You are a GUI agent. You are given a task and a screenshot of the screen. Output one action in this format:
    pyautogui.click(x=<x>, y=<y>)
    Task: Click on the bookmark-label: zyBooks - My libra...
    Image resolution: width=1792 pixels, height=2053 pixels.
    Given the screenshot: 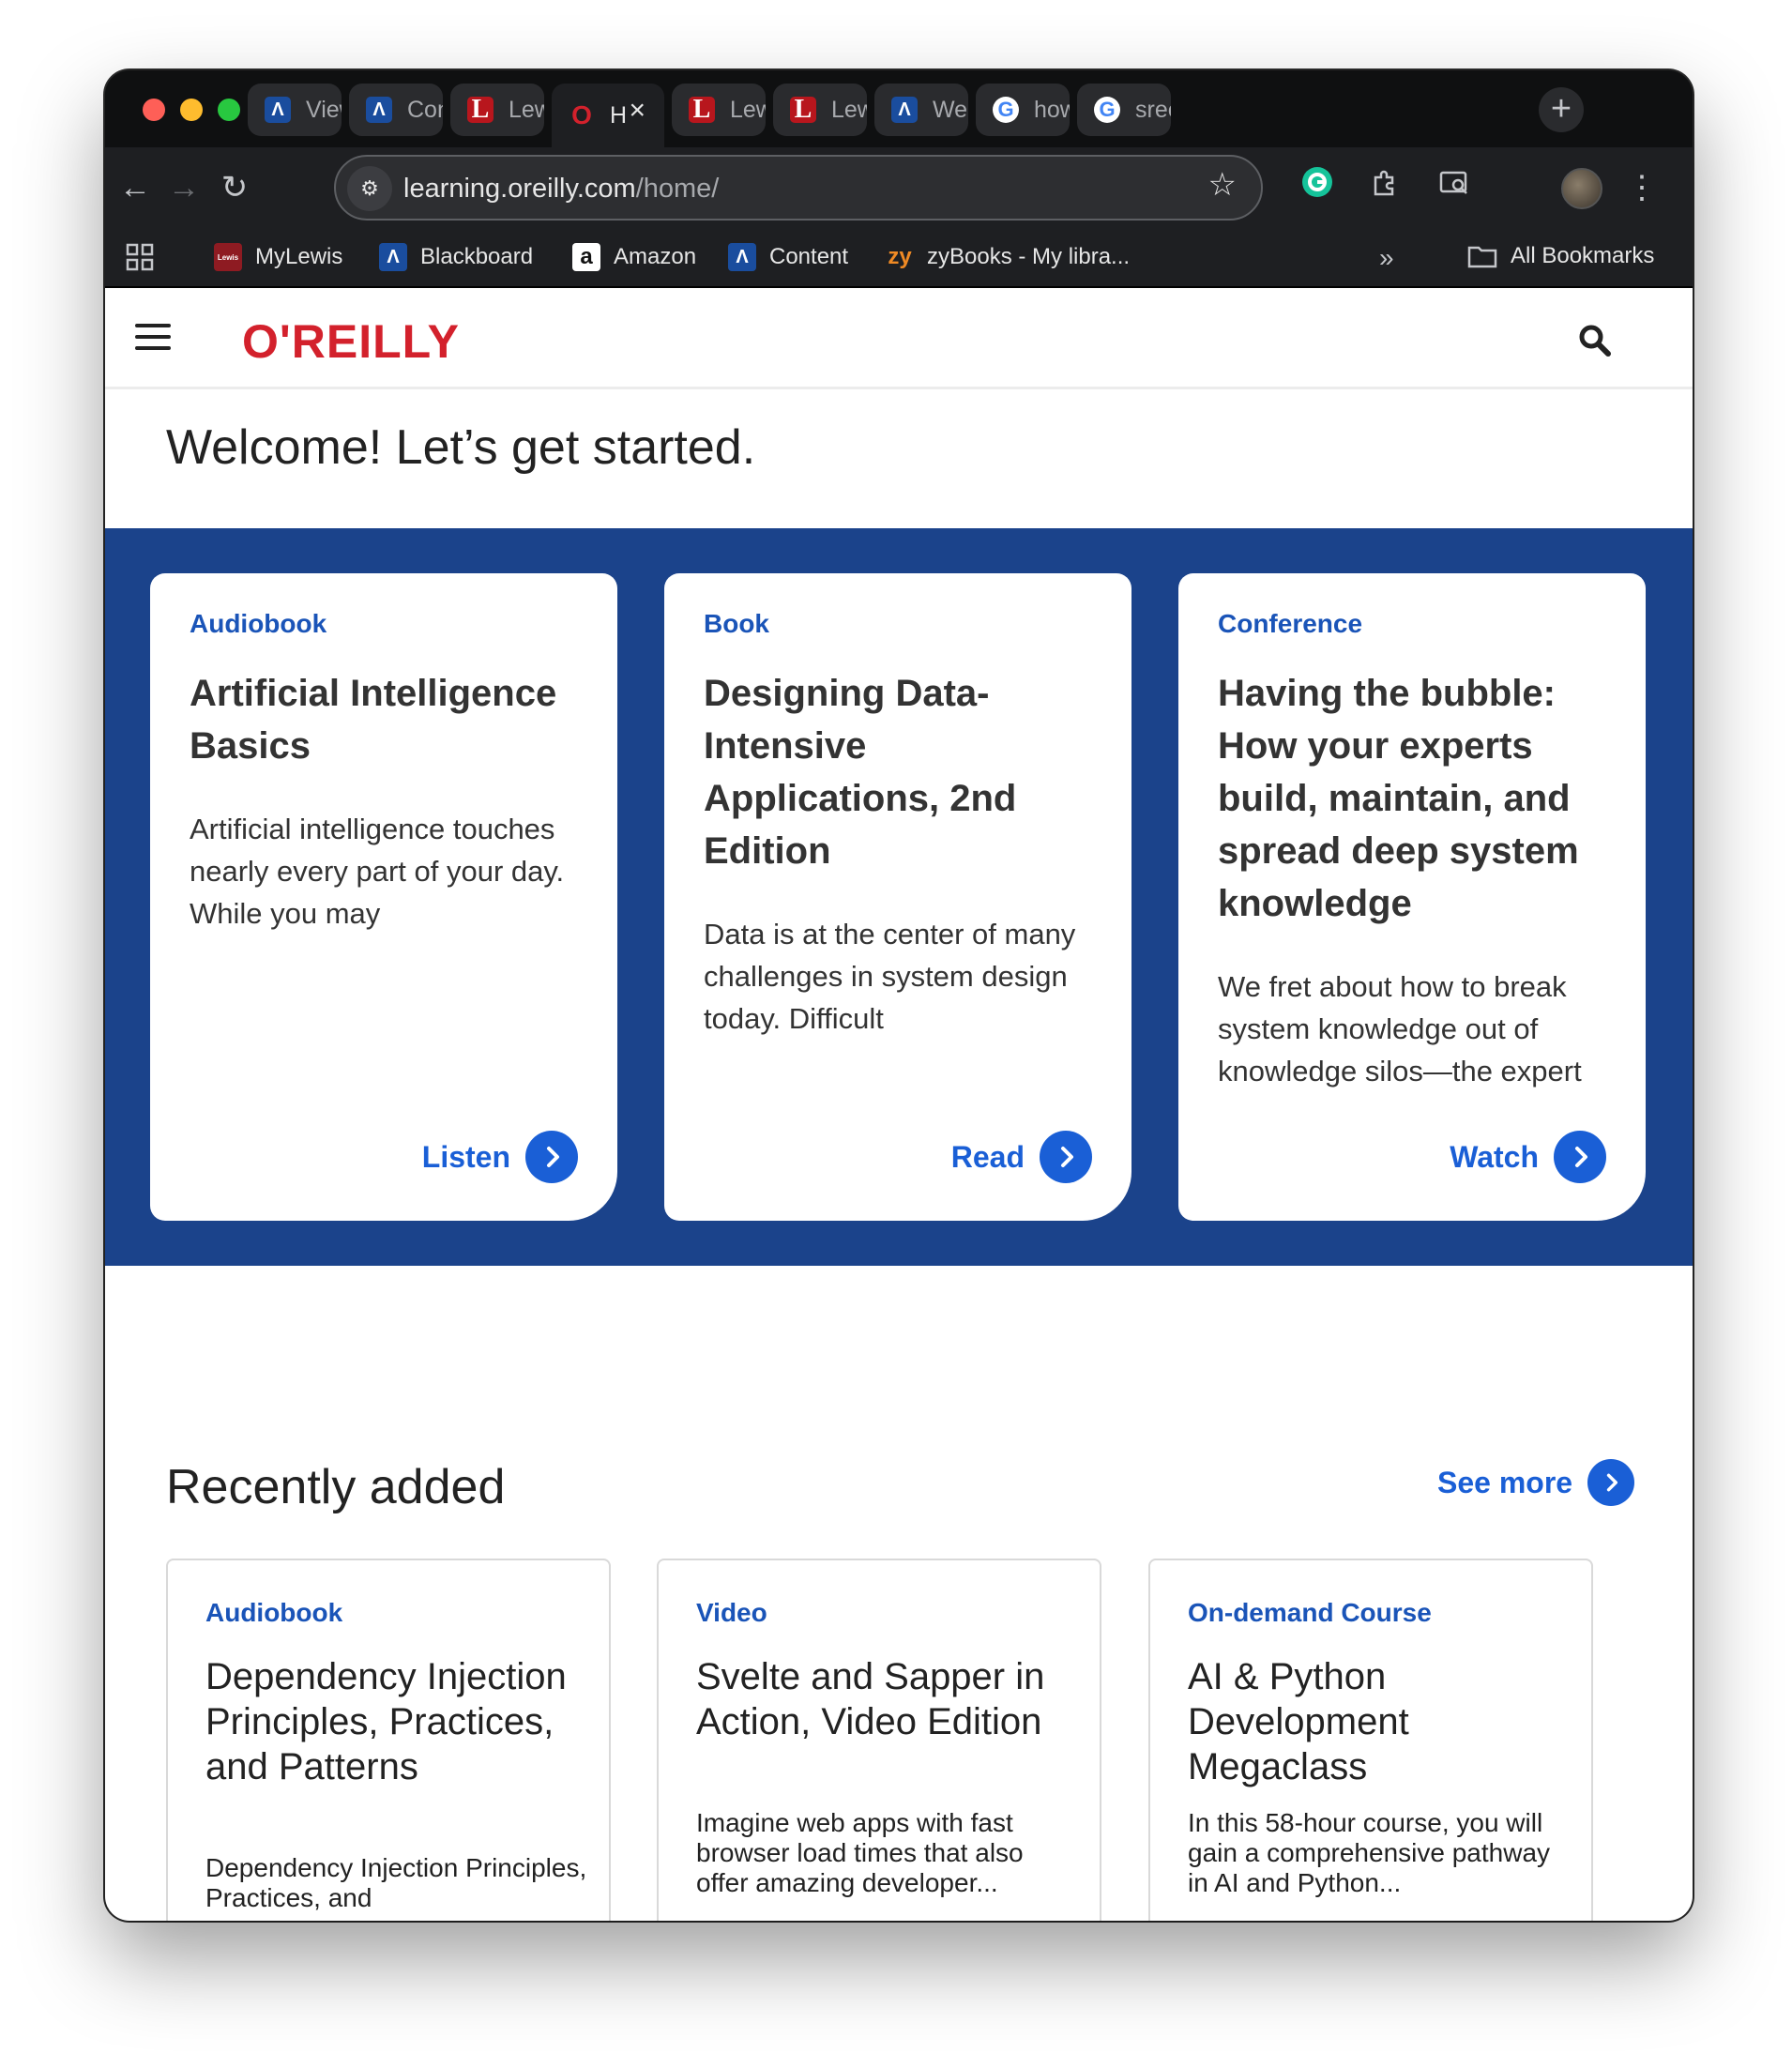 What is the action you would take?
    pyautogui.click(x=1029, y=256)
    